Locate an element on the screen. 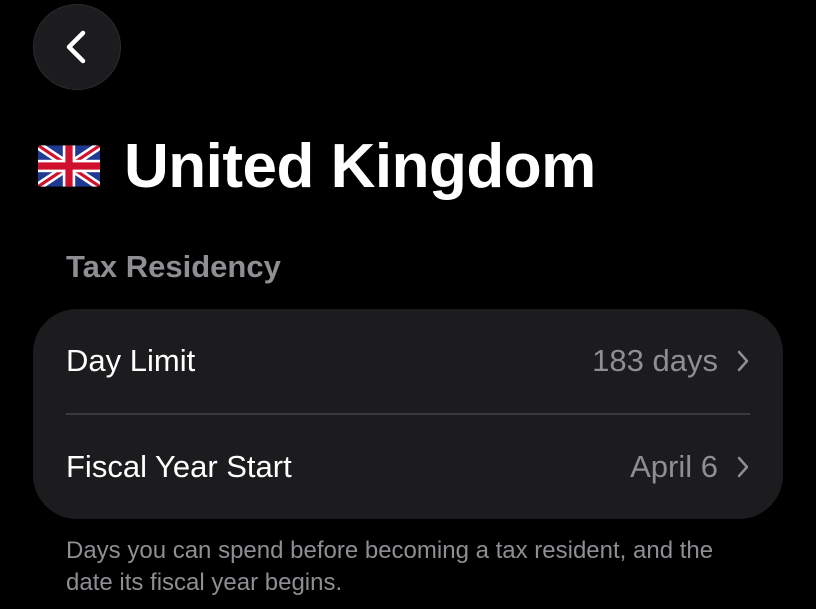  uk-flag-icon is located at coordinates (69, 166).